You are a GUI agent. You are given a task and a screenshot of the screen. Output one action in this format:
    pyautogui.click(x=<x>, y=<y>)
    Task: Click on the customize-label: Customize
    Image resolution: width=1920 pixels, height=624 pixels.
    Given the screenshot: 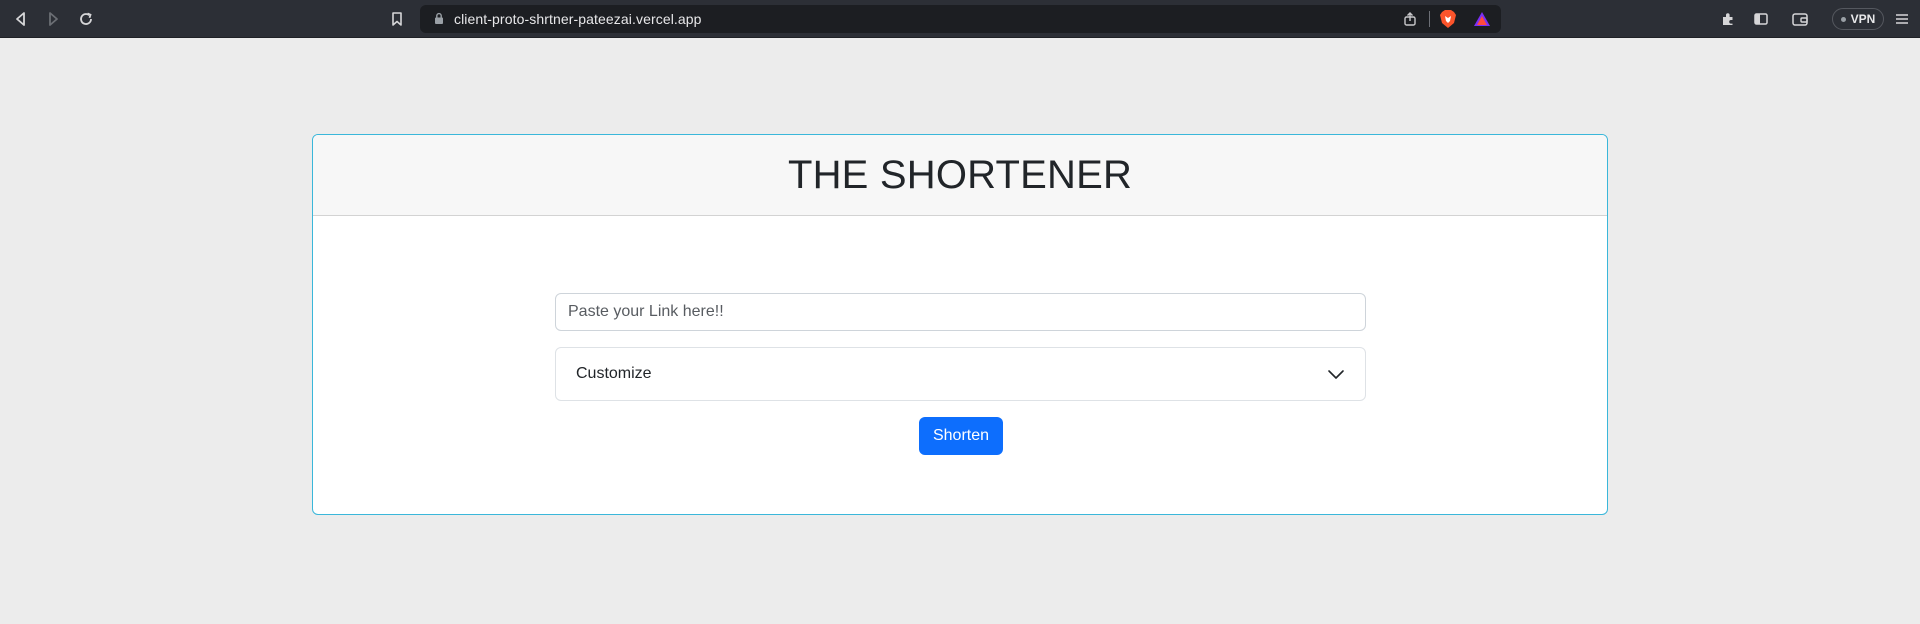 What is the action you would take?
    pyautogui.click(x=614, y=373)
    